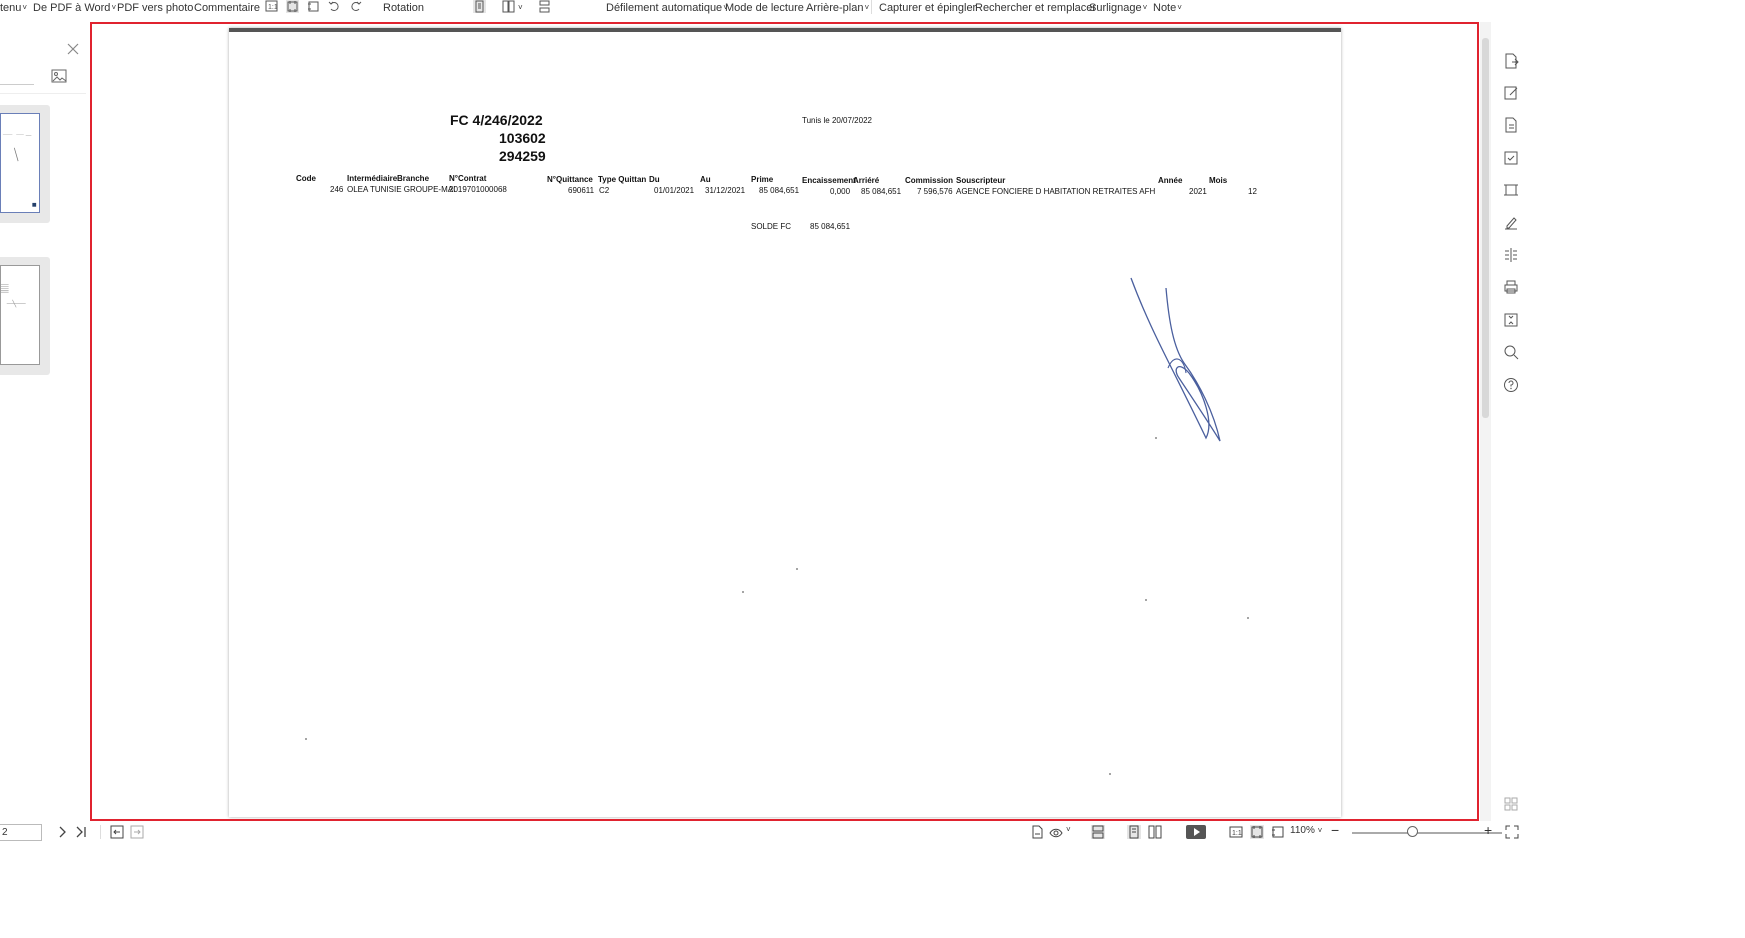 The width and height of the screenshot is (1745, 938). What do you see at coordinates (866, 180) in the screenshot?
I see `header-arriere: Arriéré` at bounding box center [866, 180].